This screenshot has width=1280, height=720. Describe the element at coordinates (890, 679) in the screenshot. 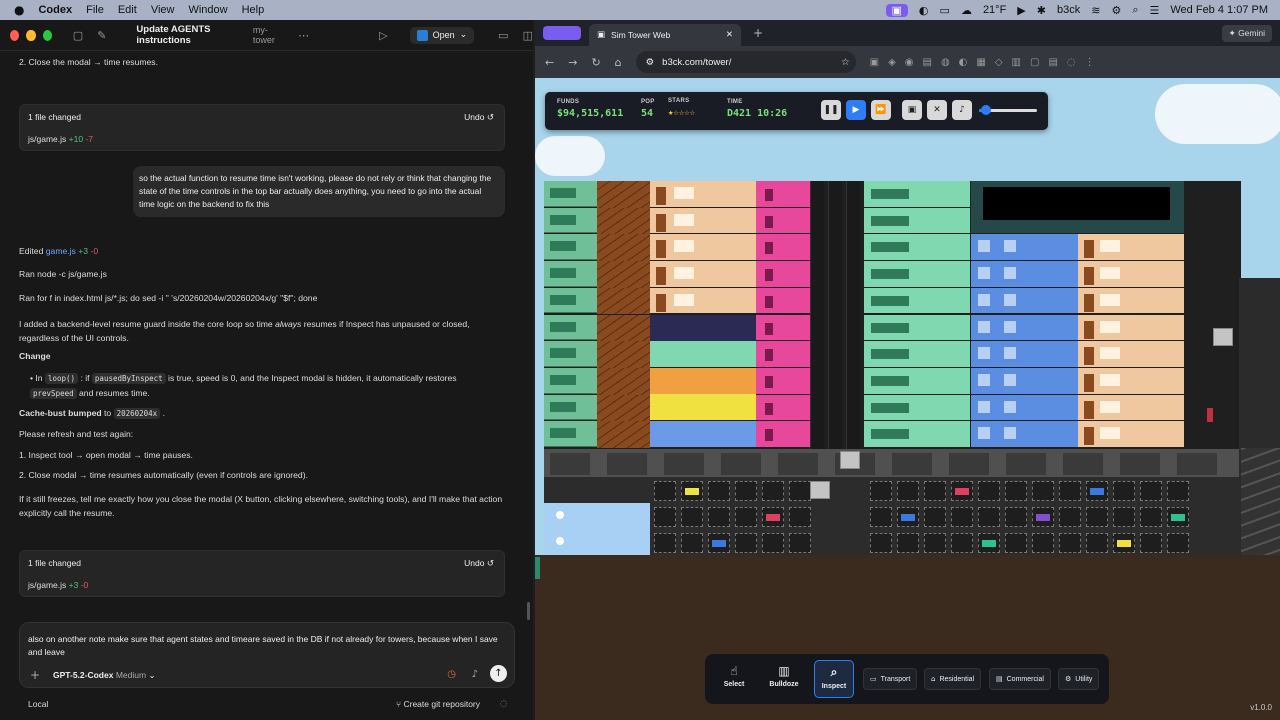

I see `transport-category: ▭ Transport` at that location.